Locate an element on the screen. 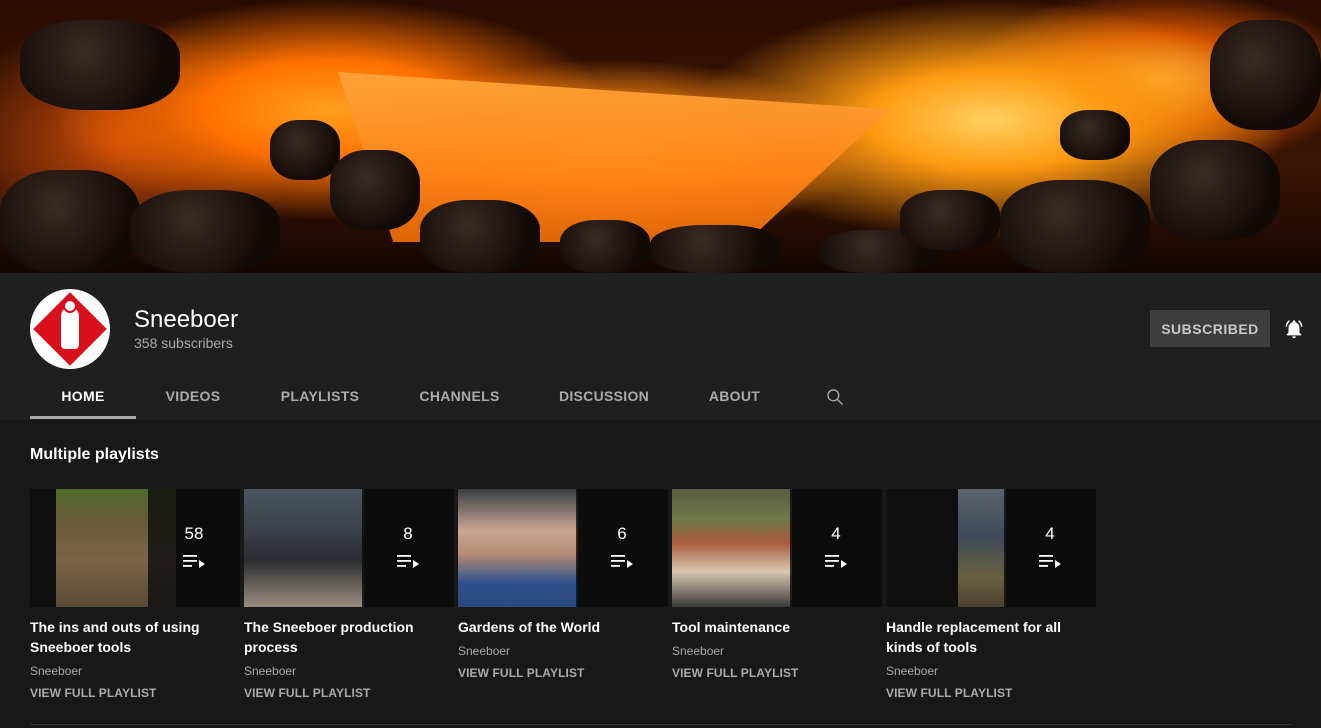  tab-channels: CHANNELS is located at coordinates (459, 395).